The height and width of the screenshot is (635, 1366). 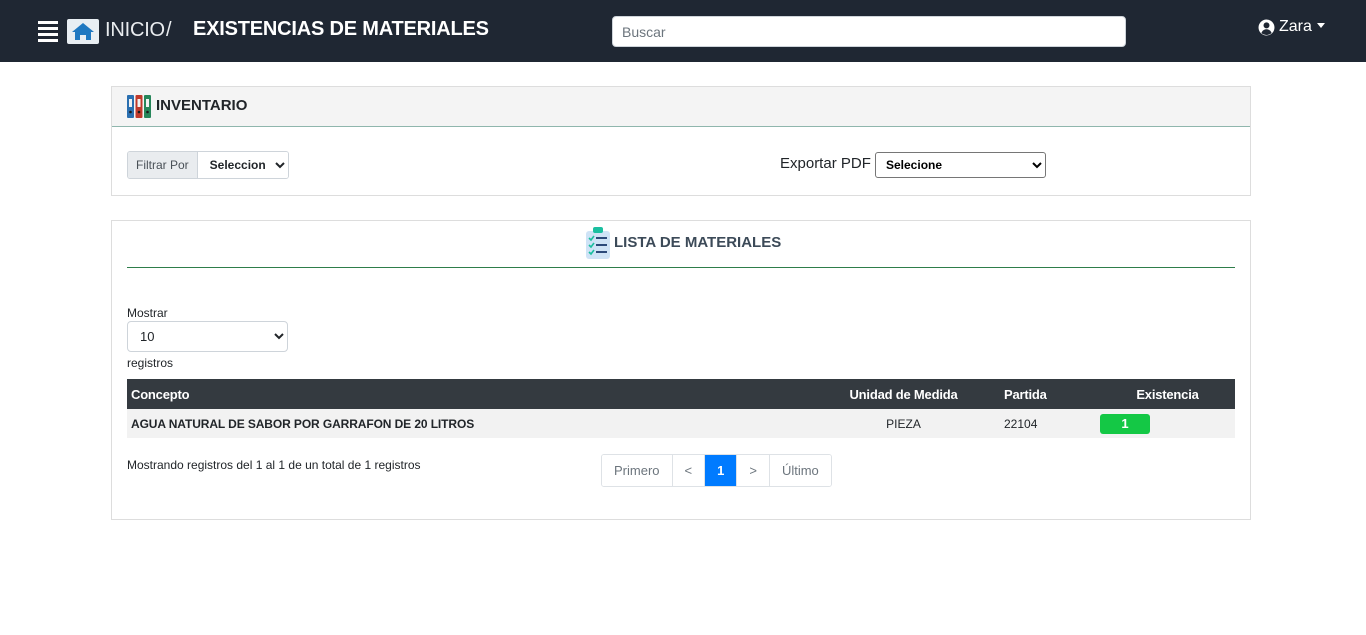 I want to click on user-circle-icon, so click(x=1266, y=27).